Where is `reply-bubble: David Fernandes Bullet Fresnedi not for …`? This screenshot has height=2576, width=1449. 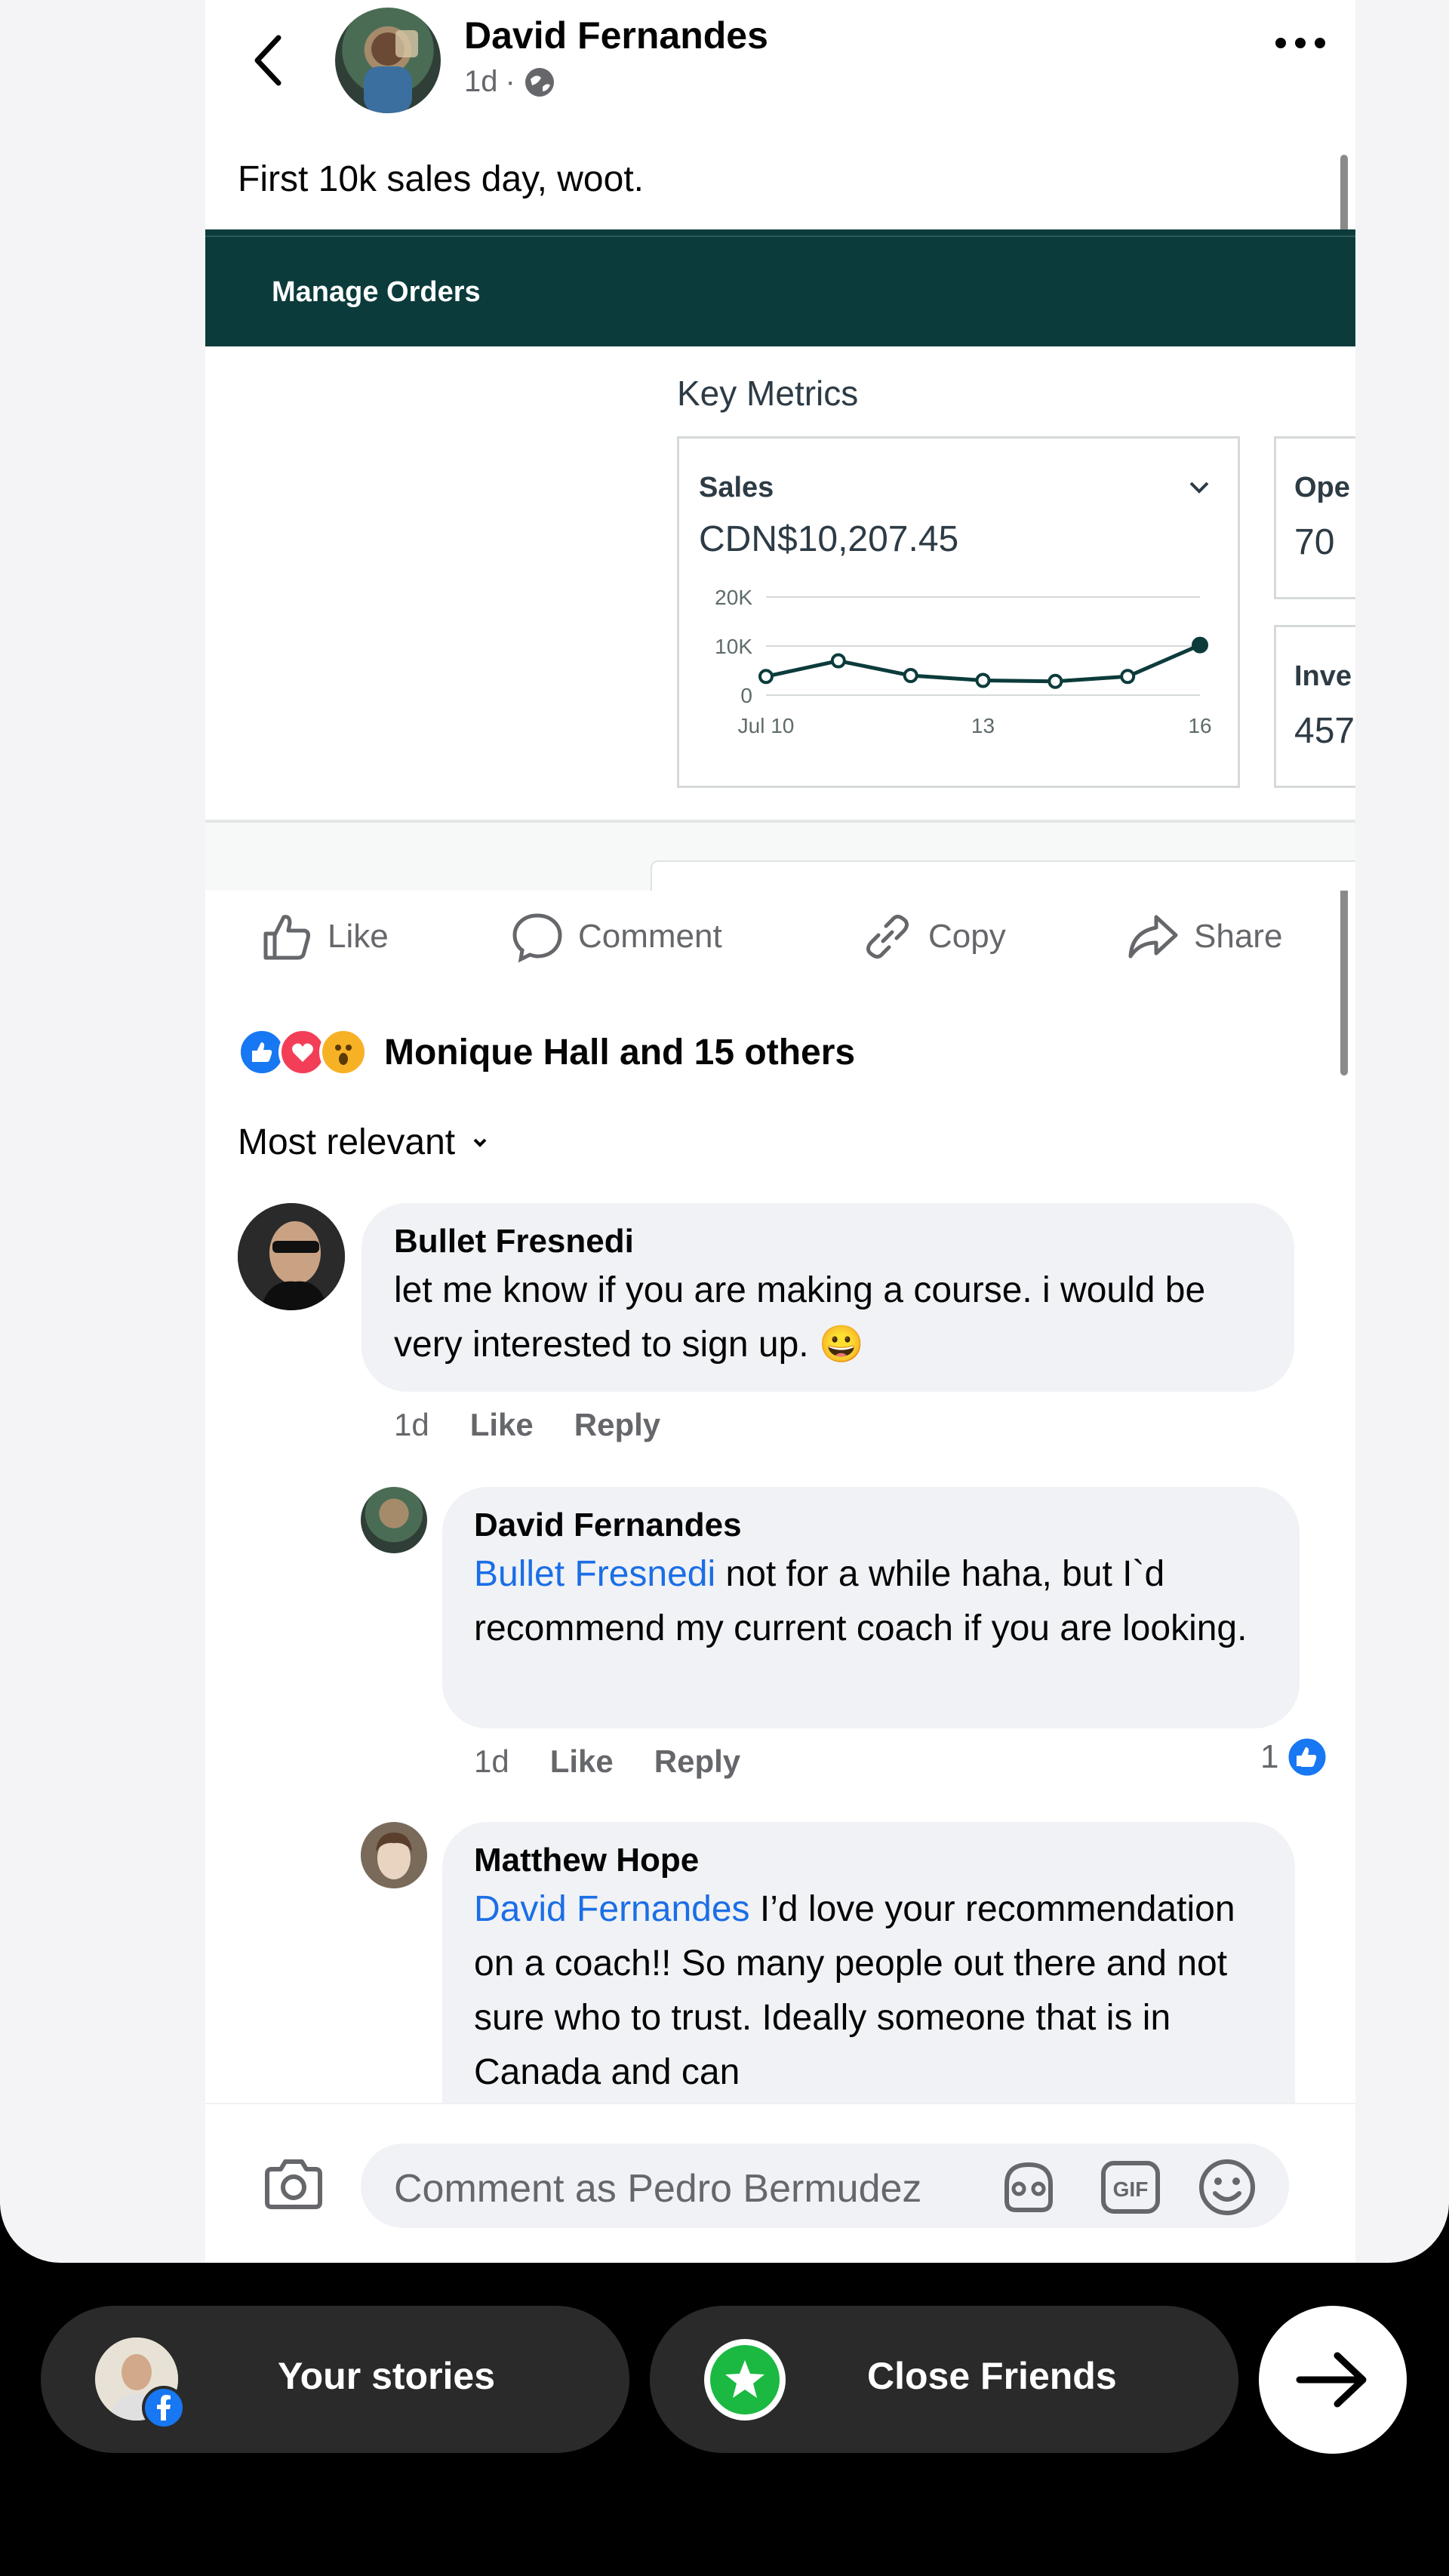
reply-bubble: David Fernandes Bullet Fresnedi not for … is located at coordinates (871, 1607).